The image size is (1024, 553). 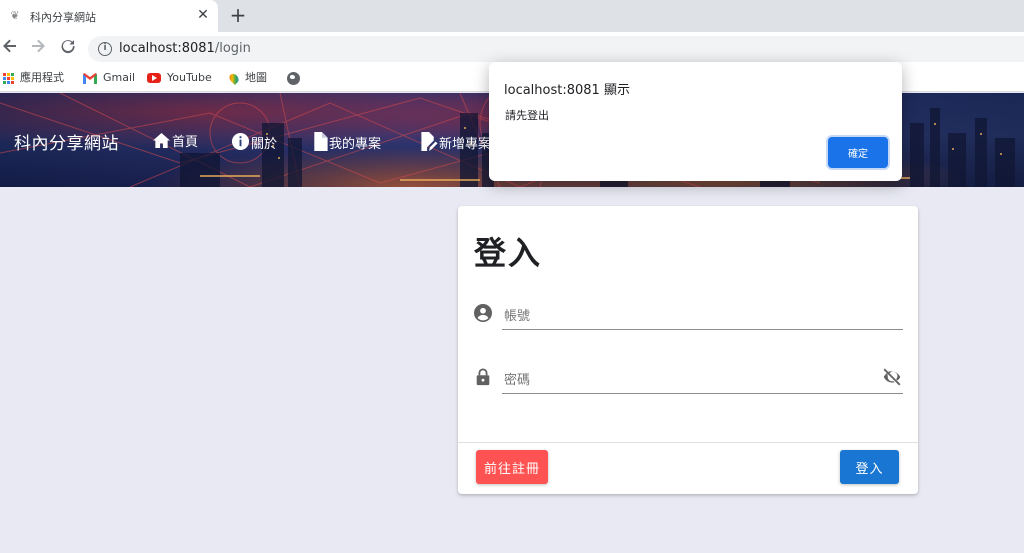 What do you see at coordinates (179, 78) in the screenshot?
I see `bookmark-youtube: YouTube` at bounding box center [179, 78].